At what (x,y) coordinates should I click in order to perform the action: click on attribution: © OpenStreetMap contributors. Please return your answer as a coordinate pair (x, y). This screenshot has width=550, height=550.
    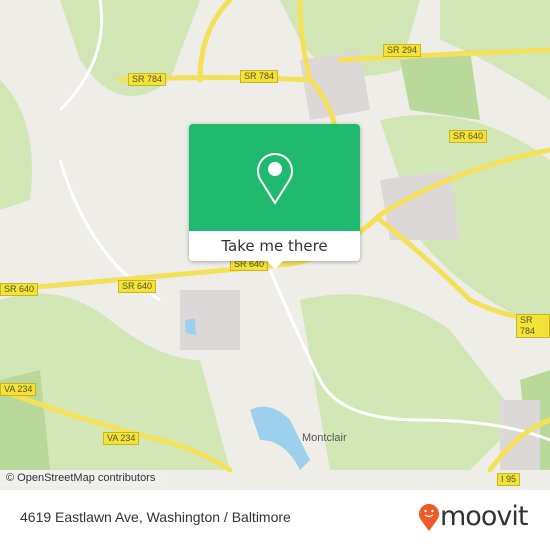
    Looking at the image, I should click on (81, 478).